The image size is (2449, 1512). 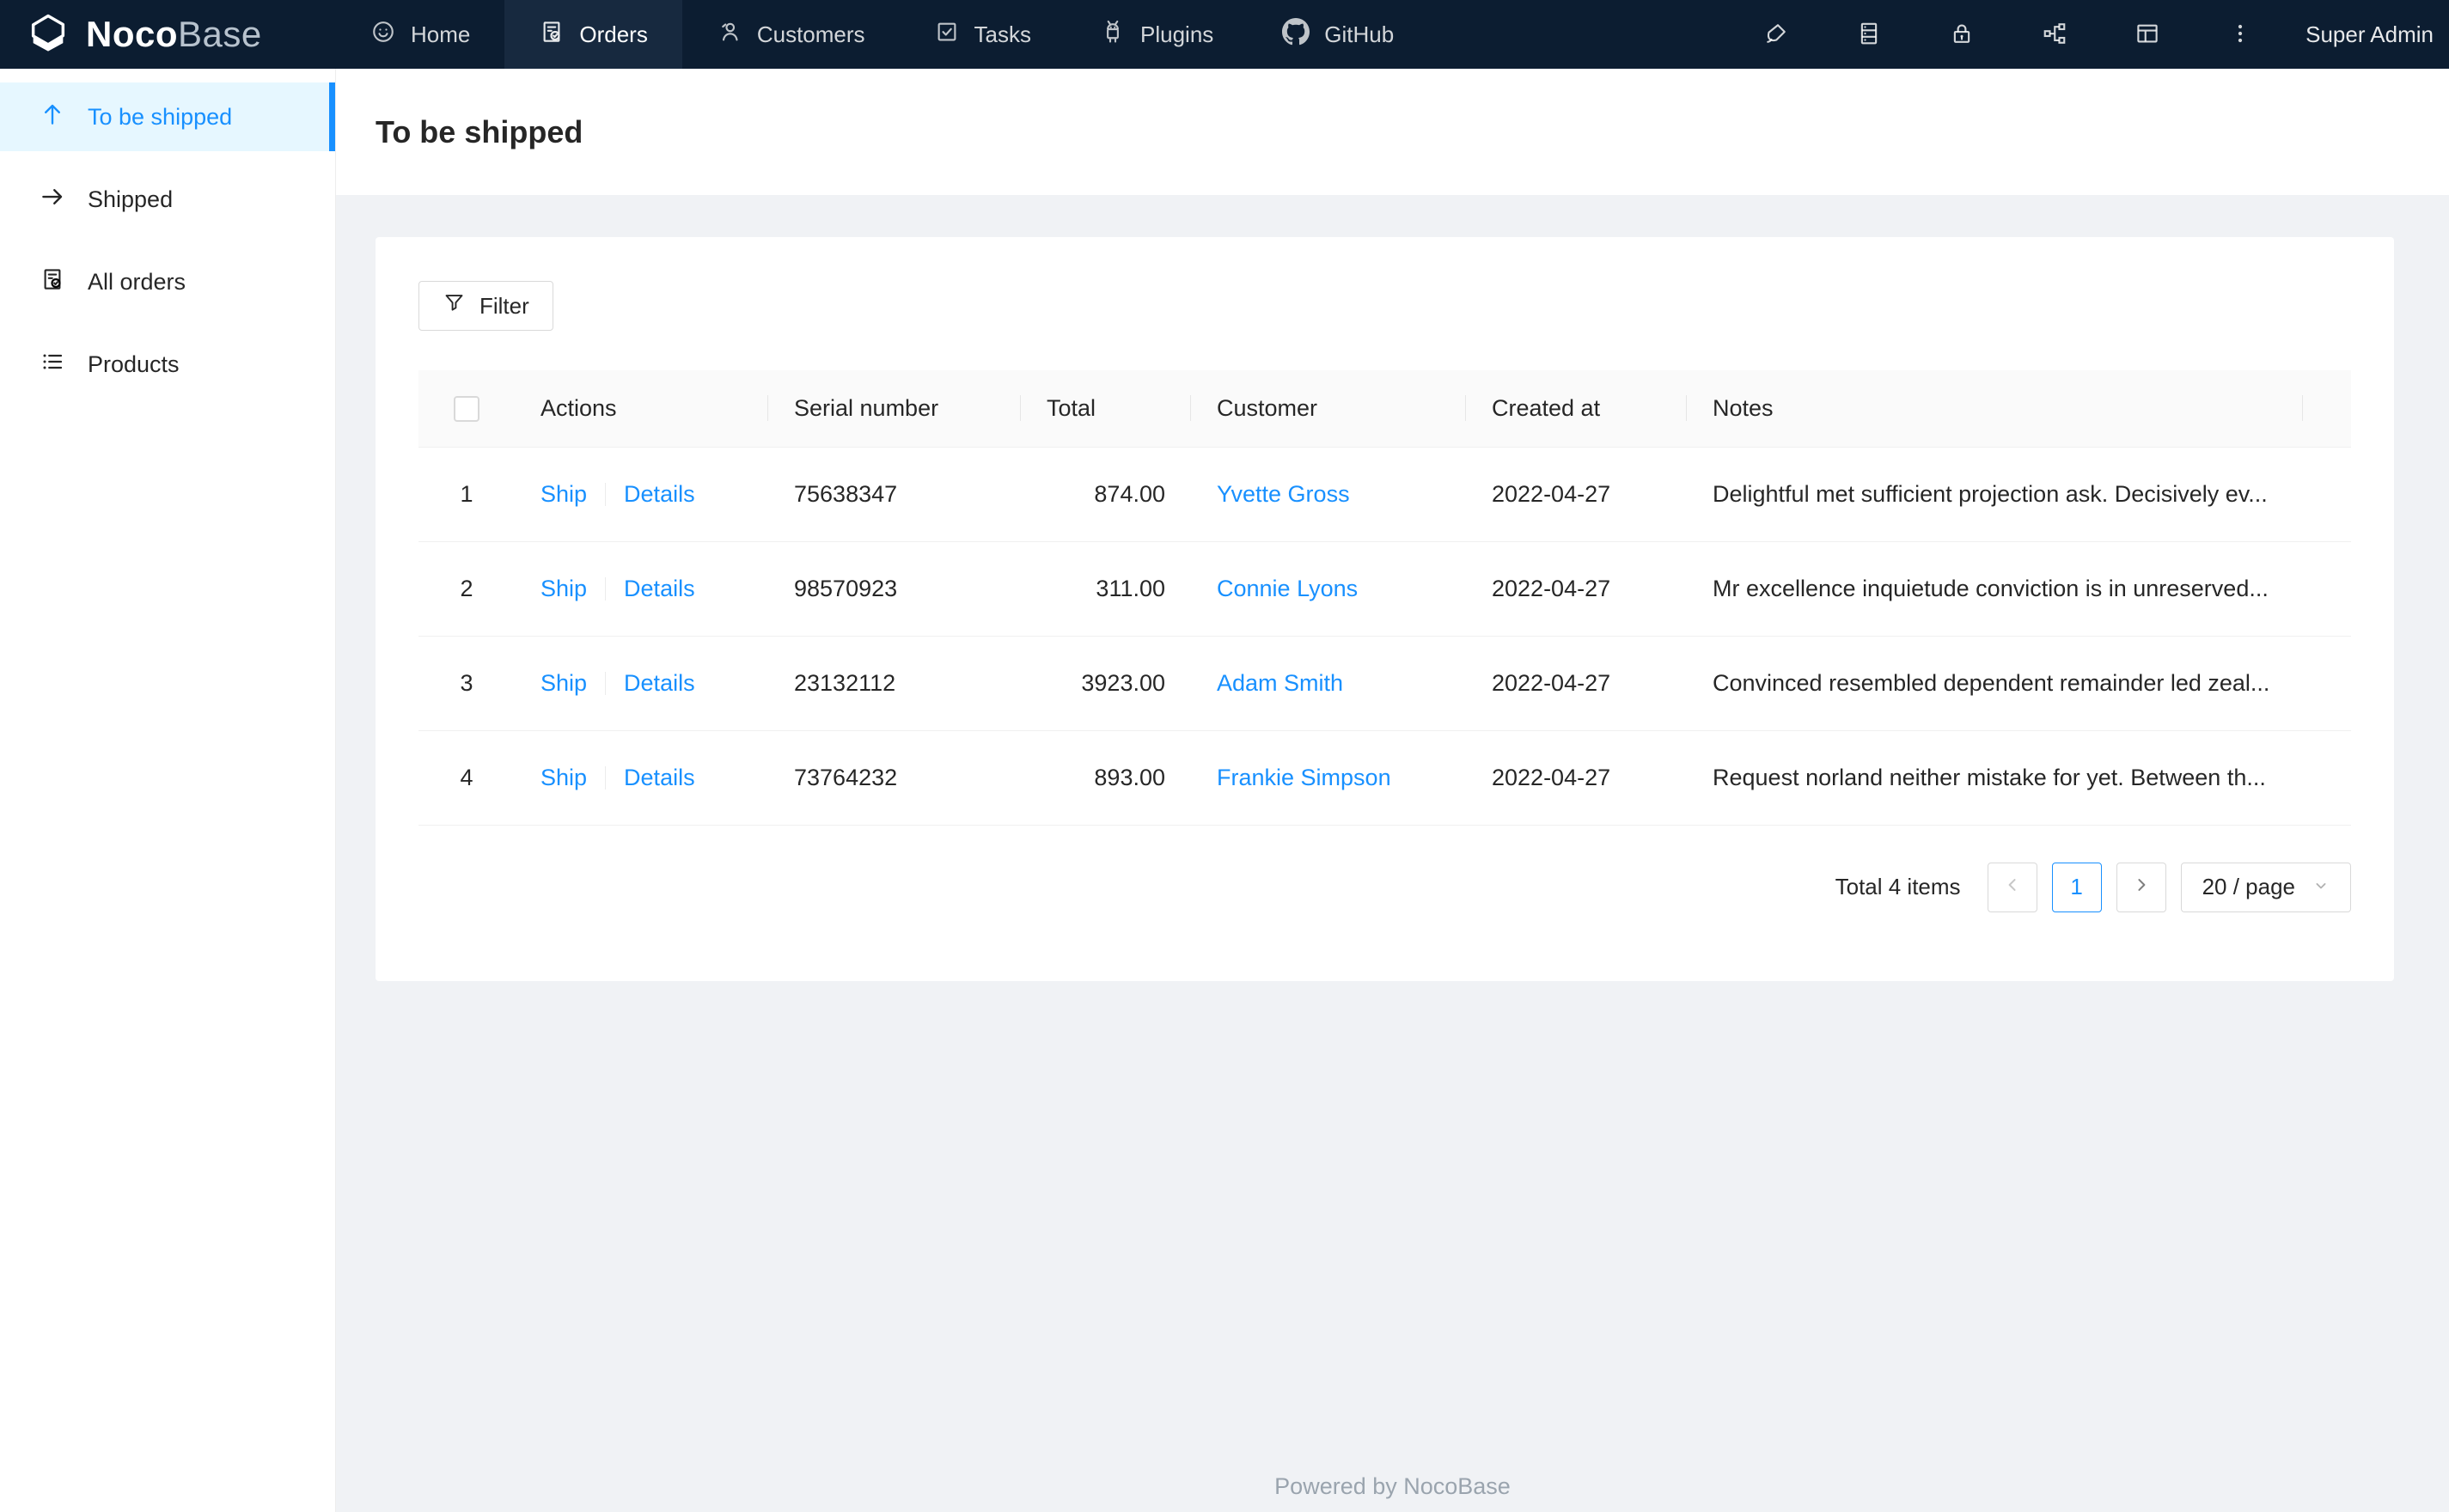 I want to click on cell-total: 3923.00, so click(x=1106, y=683).